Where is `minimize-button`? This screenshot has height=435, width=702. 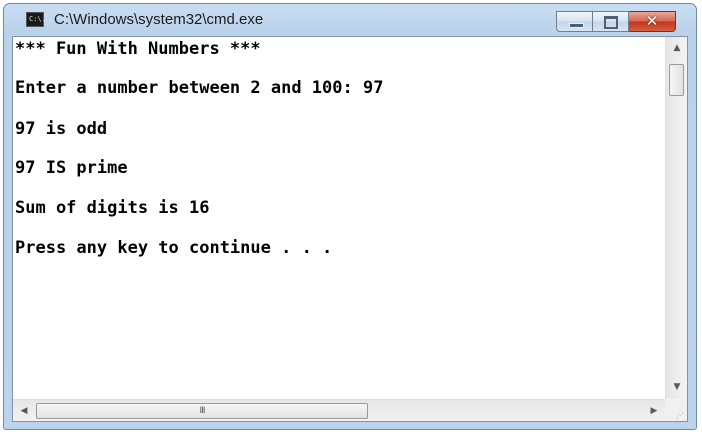
minimize-button is located at coordinates (574, 21).